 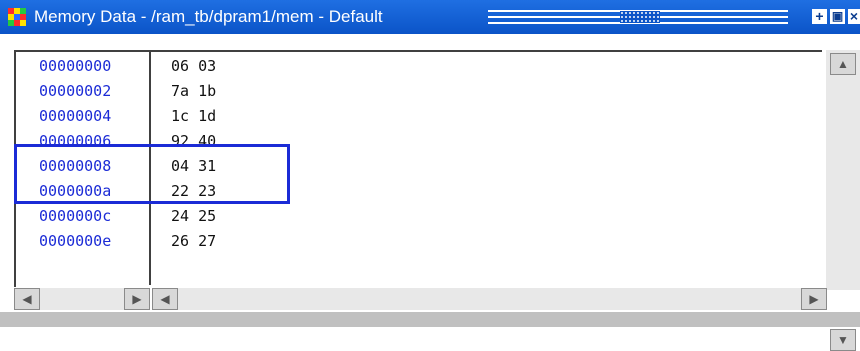 What do you see at coordinates (489, 299) in the screenshot?
I see `data-horizontal-scrollbar: ◀ ▶` at bounding box center [489, 299].